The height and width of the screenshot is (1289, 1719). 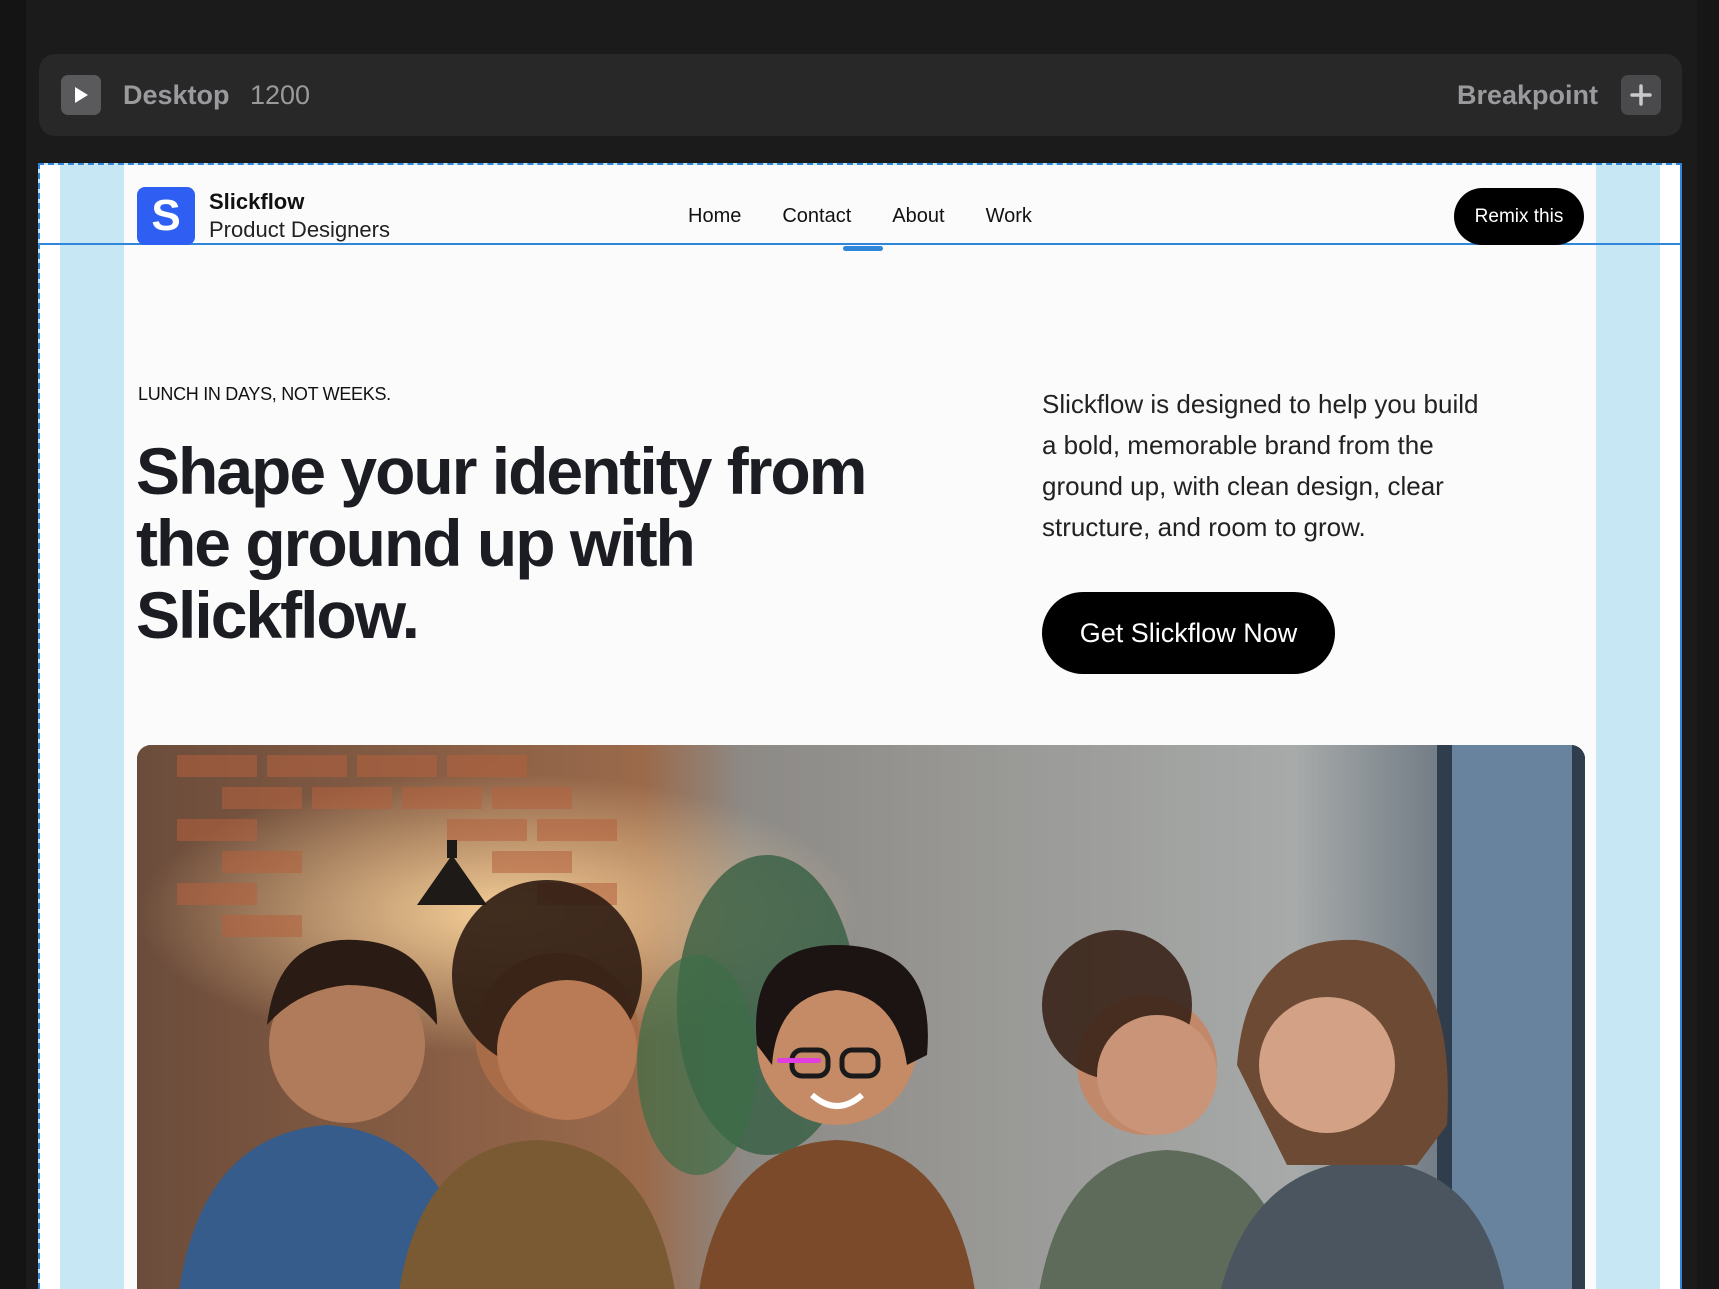 I want to click on preview-button, so click(x=81, y=95).